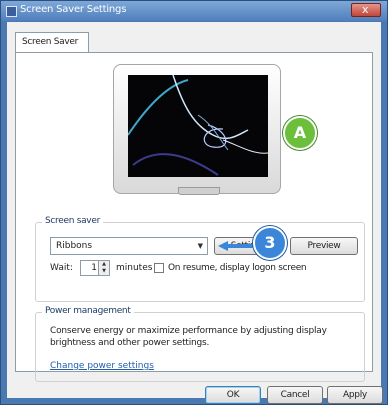  I want to click on app-icon, so click(11, 11).